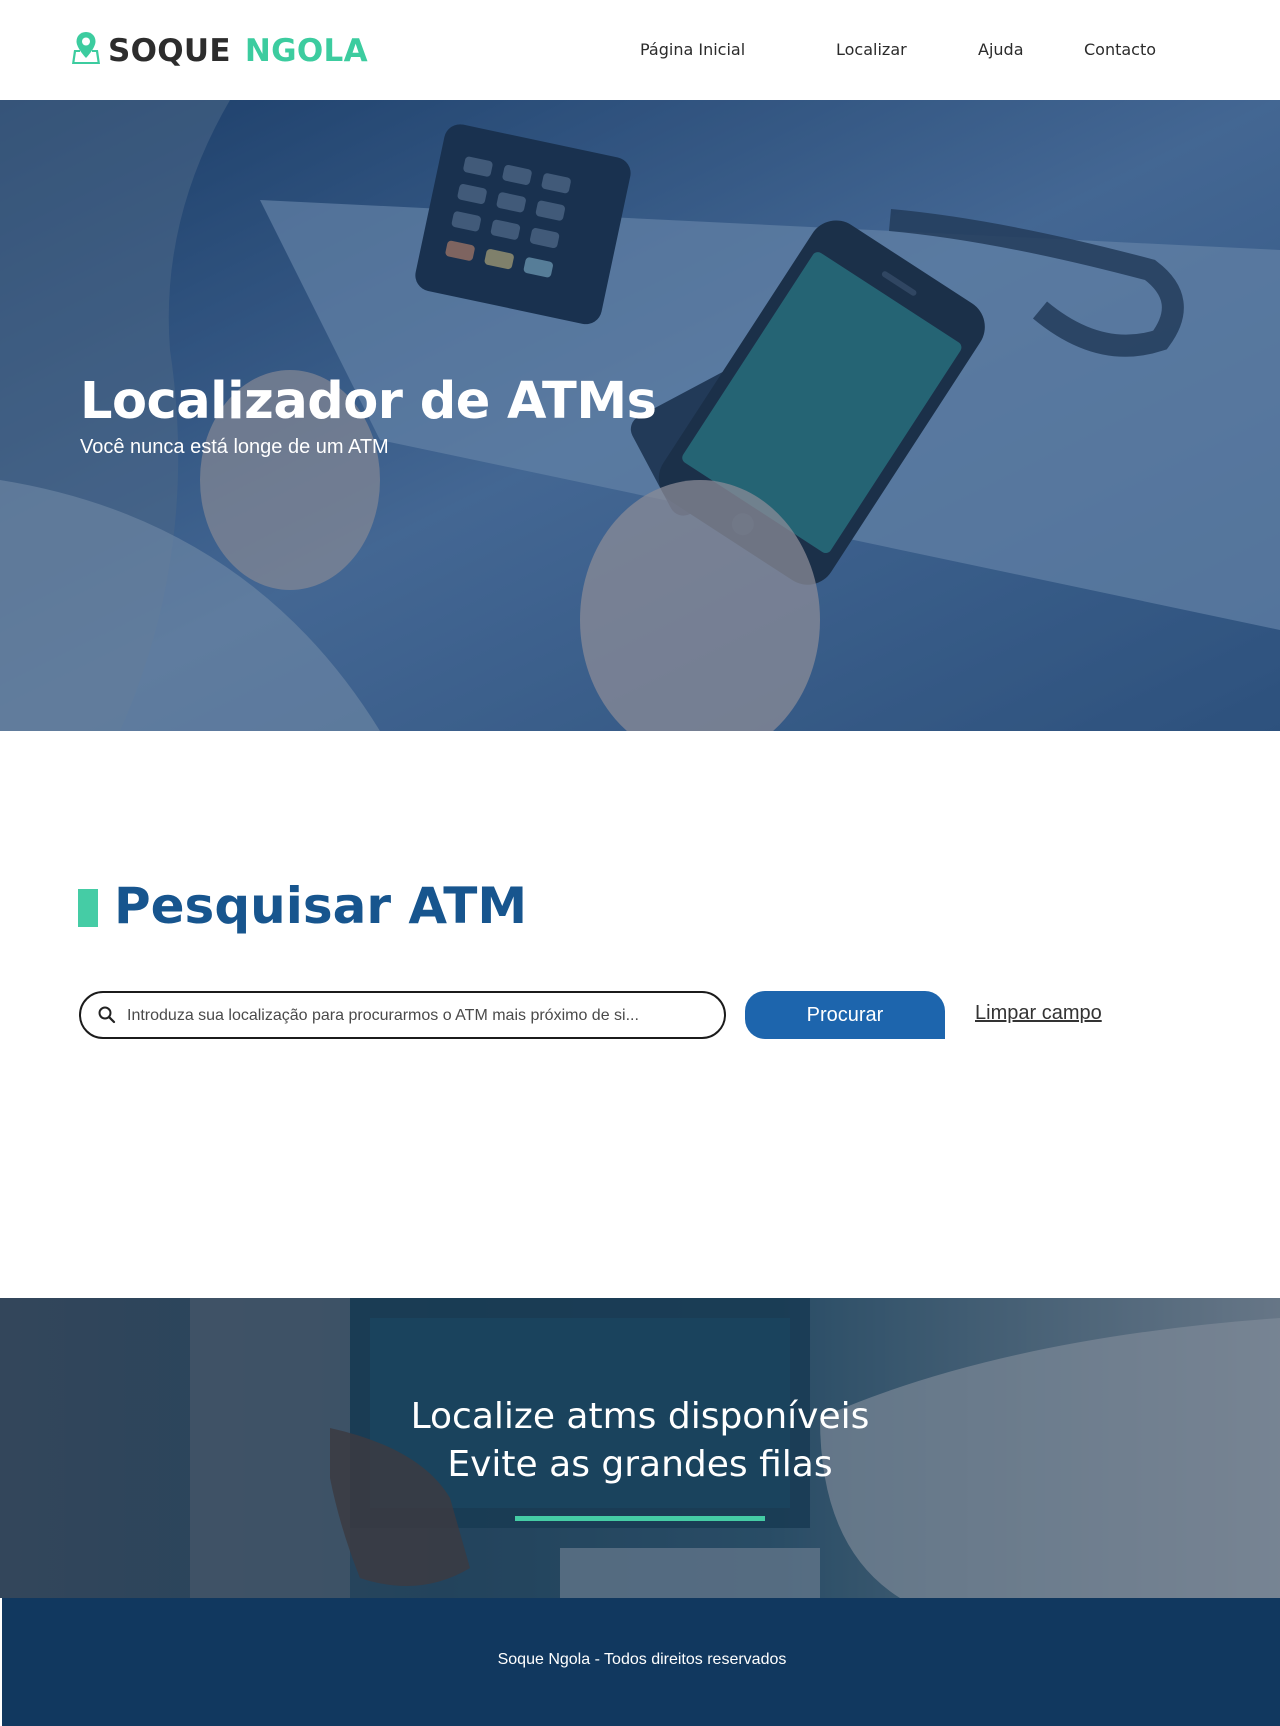 This screenshot has height=1726, width=1280. I want to click on nav-link-contacto: Contacto, so click(1120, 49).